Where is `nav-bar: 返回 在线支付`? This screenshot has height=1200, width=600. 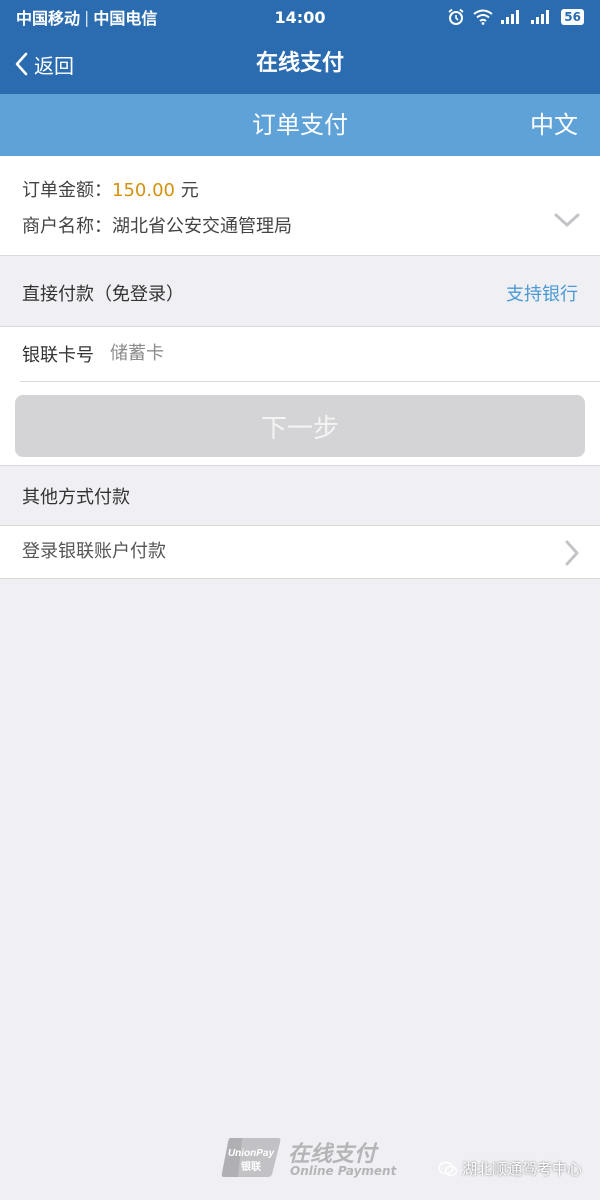
nav-bar: 返回 在线支付 is located at coordinates (300, 64).